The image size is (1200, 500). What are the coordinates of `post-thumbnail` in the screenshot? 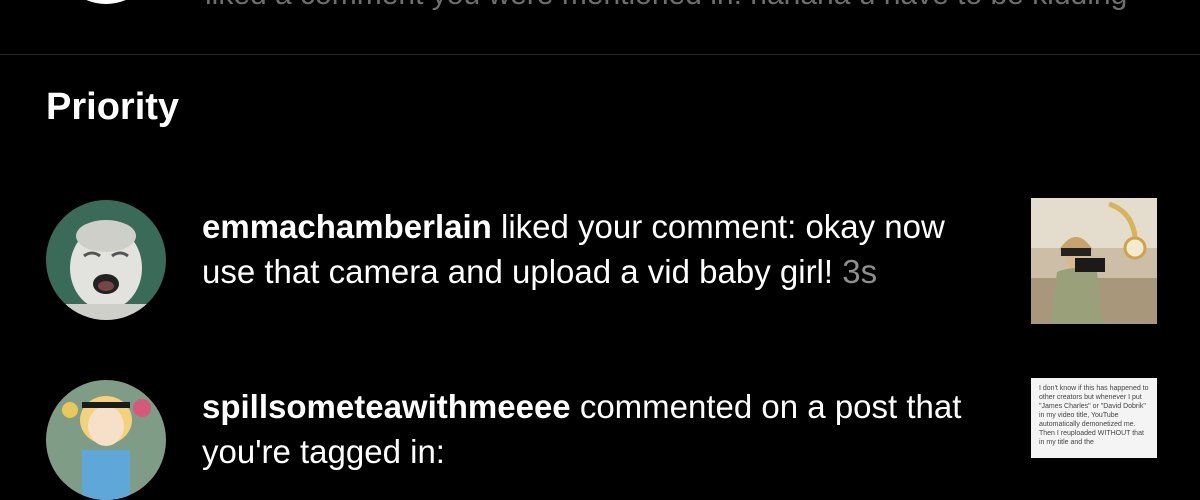 It's located at (1094, 261).